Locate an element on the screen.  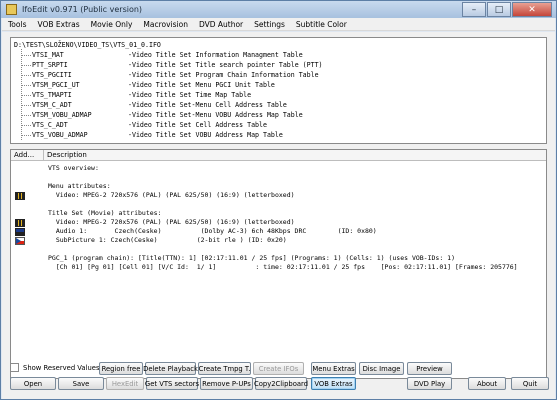
tree-item-name: VTS_TMAPTI is located at coordinates (52, 95).